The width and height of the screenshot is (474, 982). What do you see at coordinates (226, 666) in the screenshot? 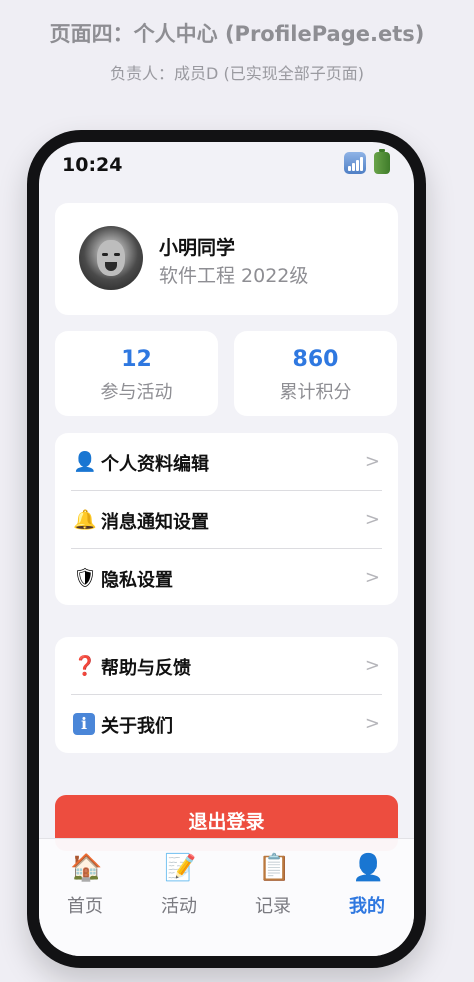
I see `menu-item-help-feedback: ❓ 帮助与反馈 >` at bounding box center [226, 666].